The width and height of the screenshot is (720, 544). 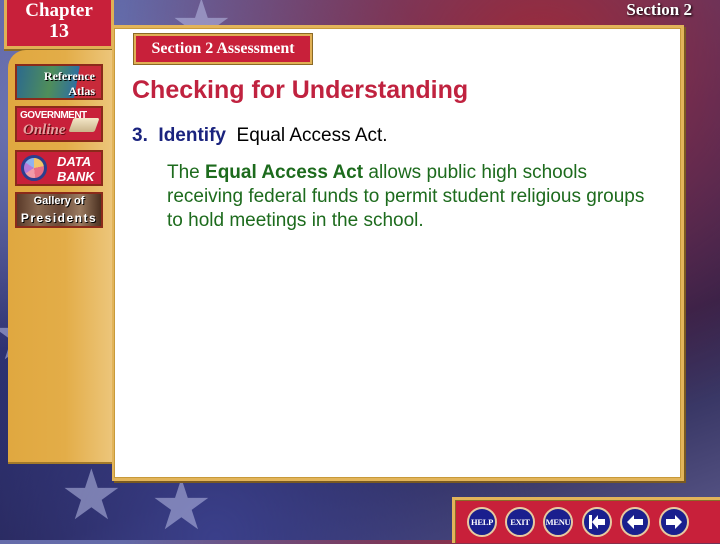 I want to click on menu-button: MENU, so click(x=558, y=522).